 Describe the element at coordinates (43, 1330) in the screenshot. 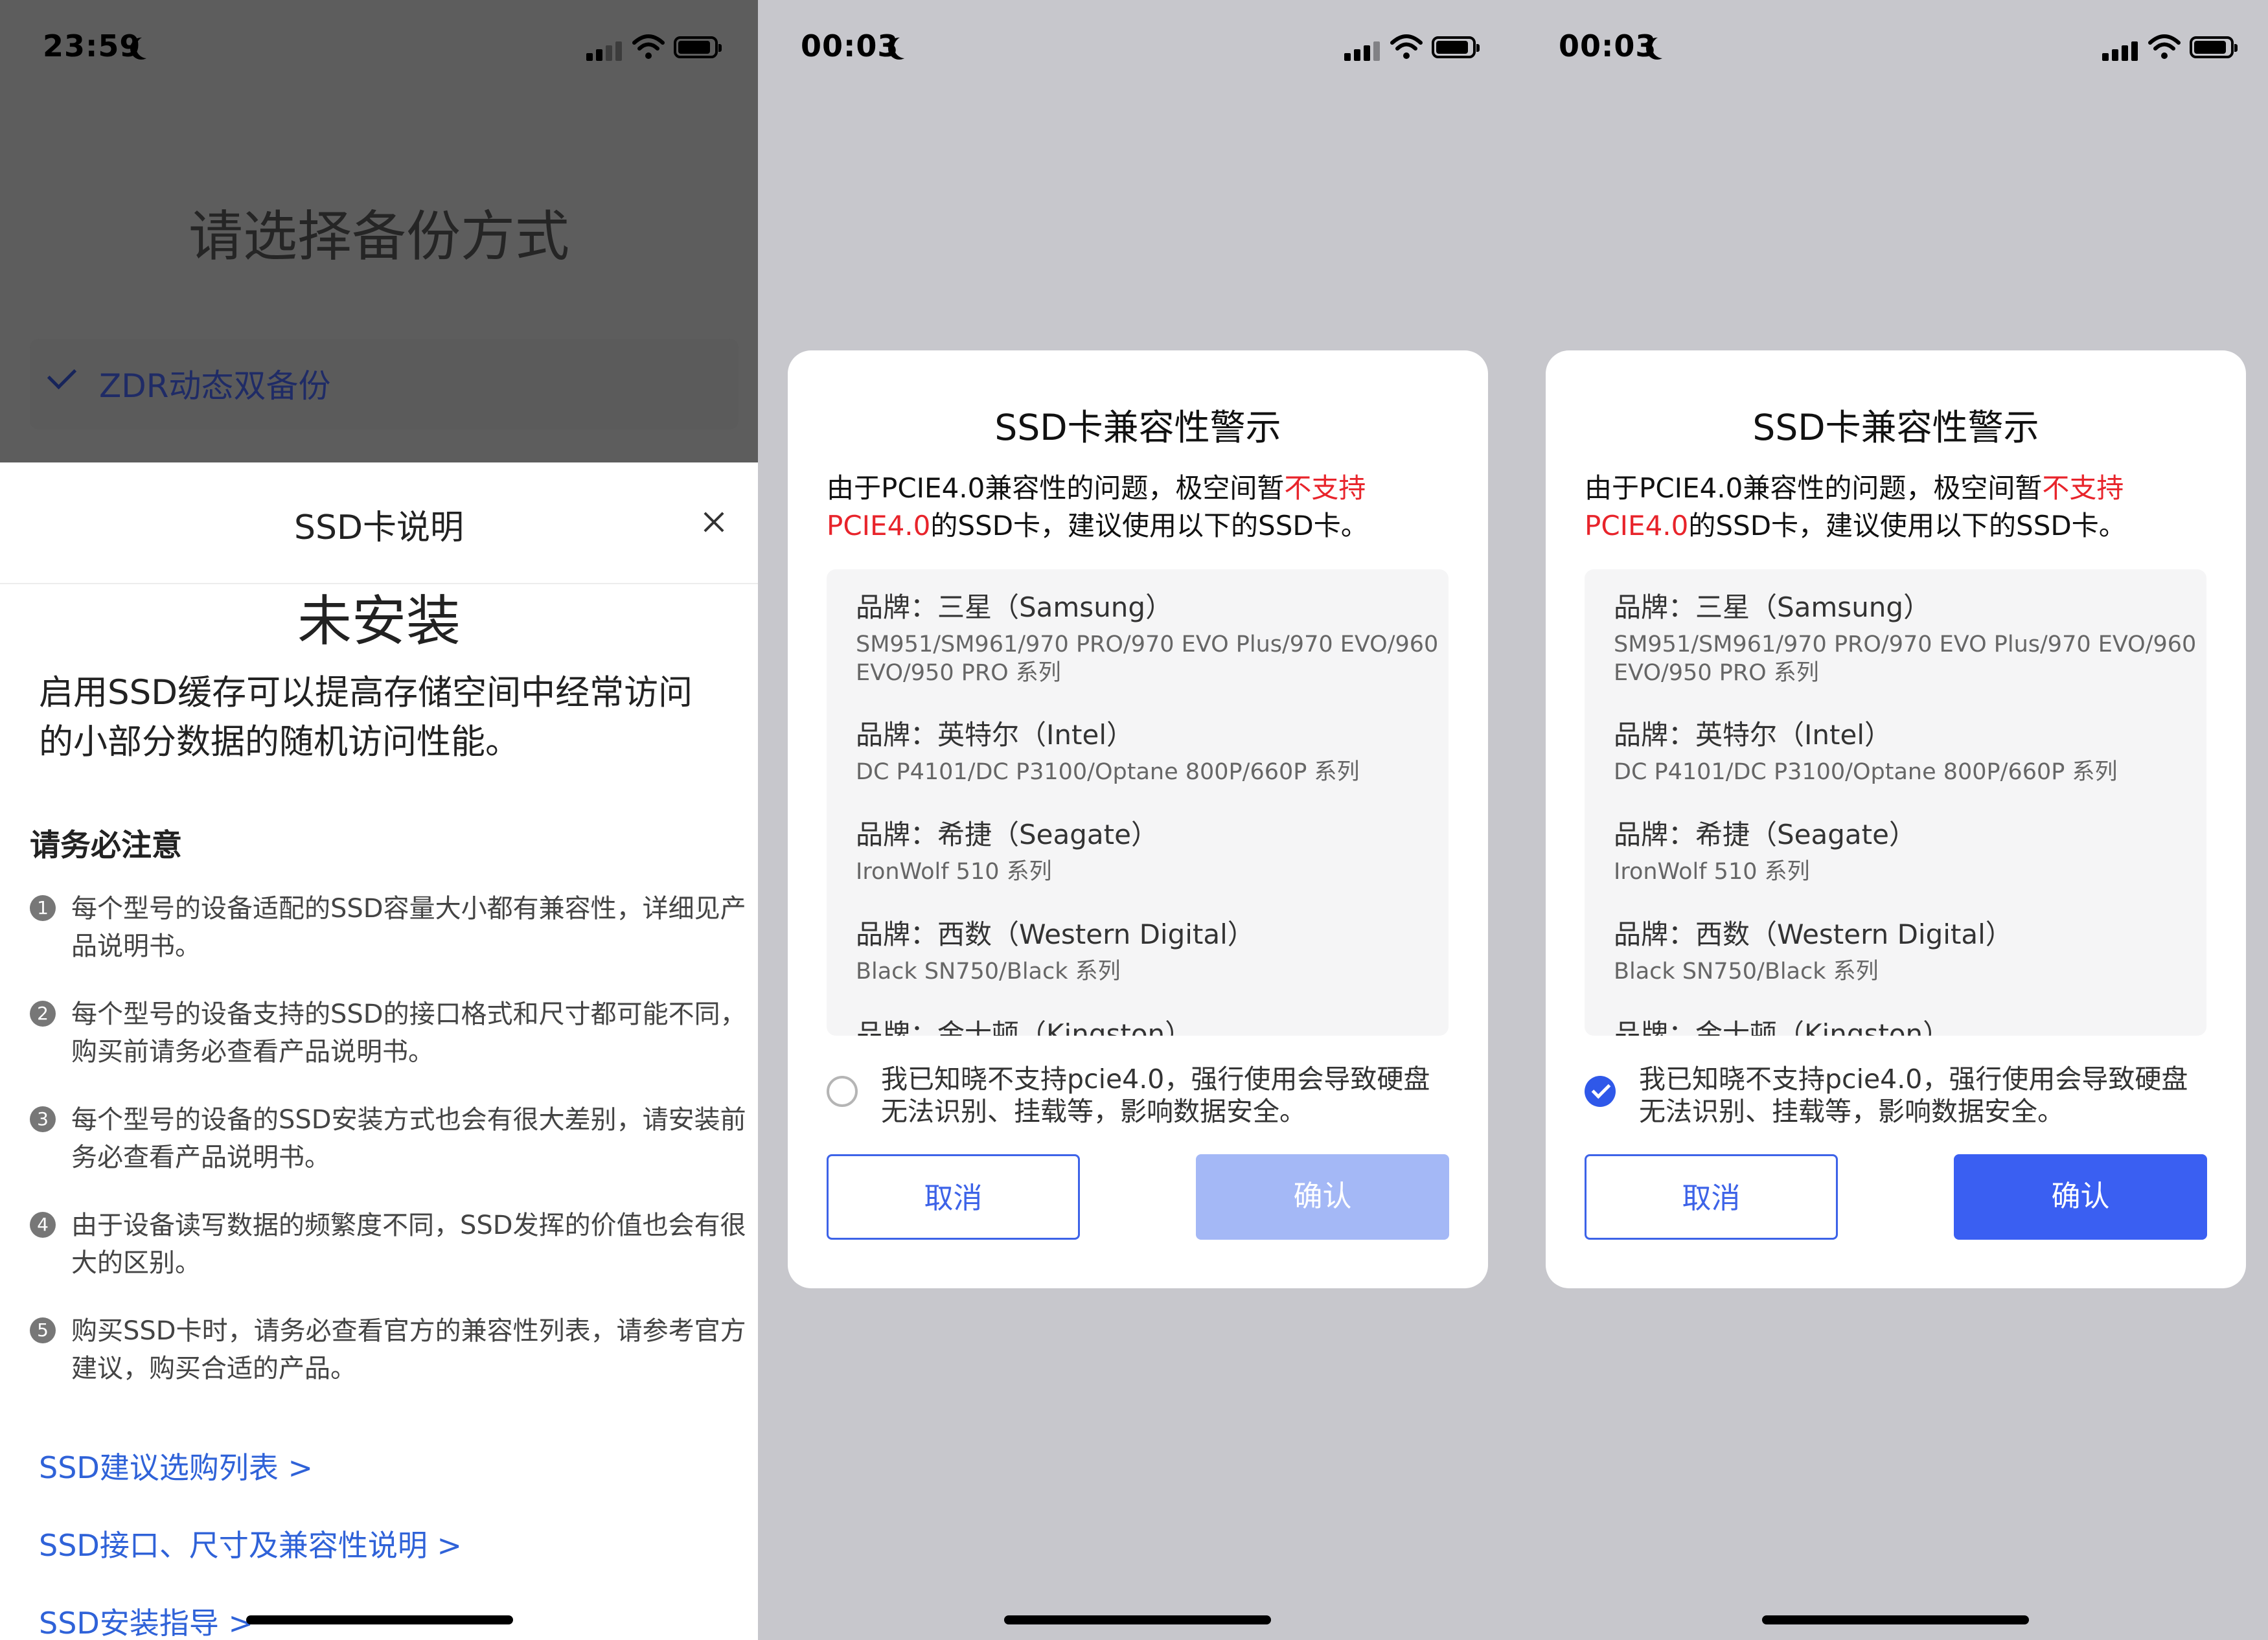

I see `number-badge: 5` at that location.